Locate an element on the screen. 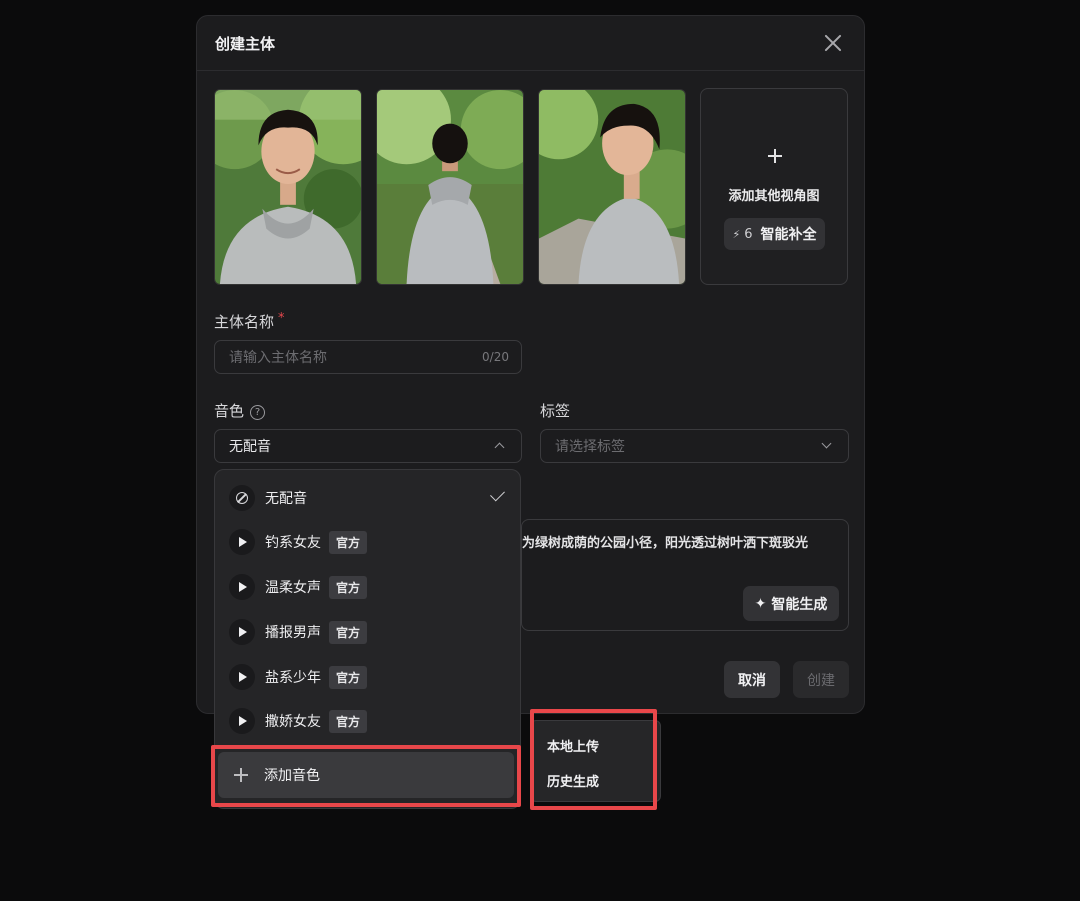  voice-field-label: 音色? is located at coordinates (240, 410).